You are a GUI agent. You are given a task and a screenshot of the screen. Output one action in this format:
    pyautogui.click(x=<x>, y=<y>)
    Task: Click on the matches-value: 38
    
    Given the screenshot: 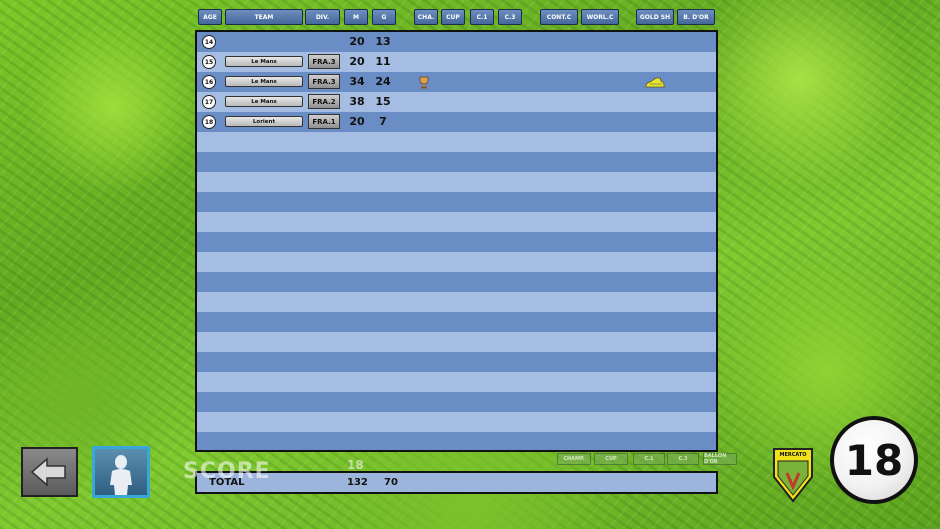 What is the action you would take?
    pyautogui.click(x=357, y=101)
    